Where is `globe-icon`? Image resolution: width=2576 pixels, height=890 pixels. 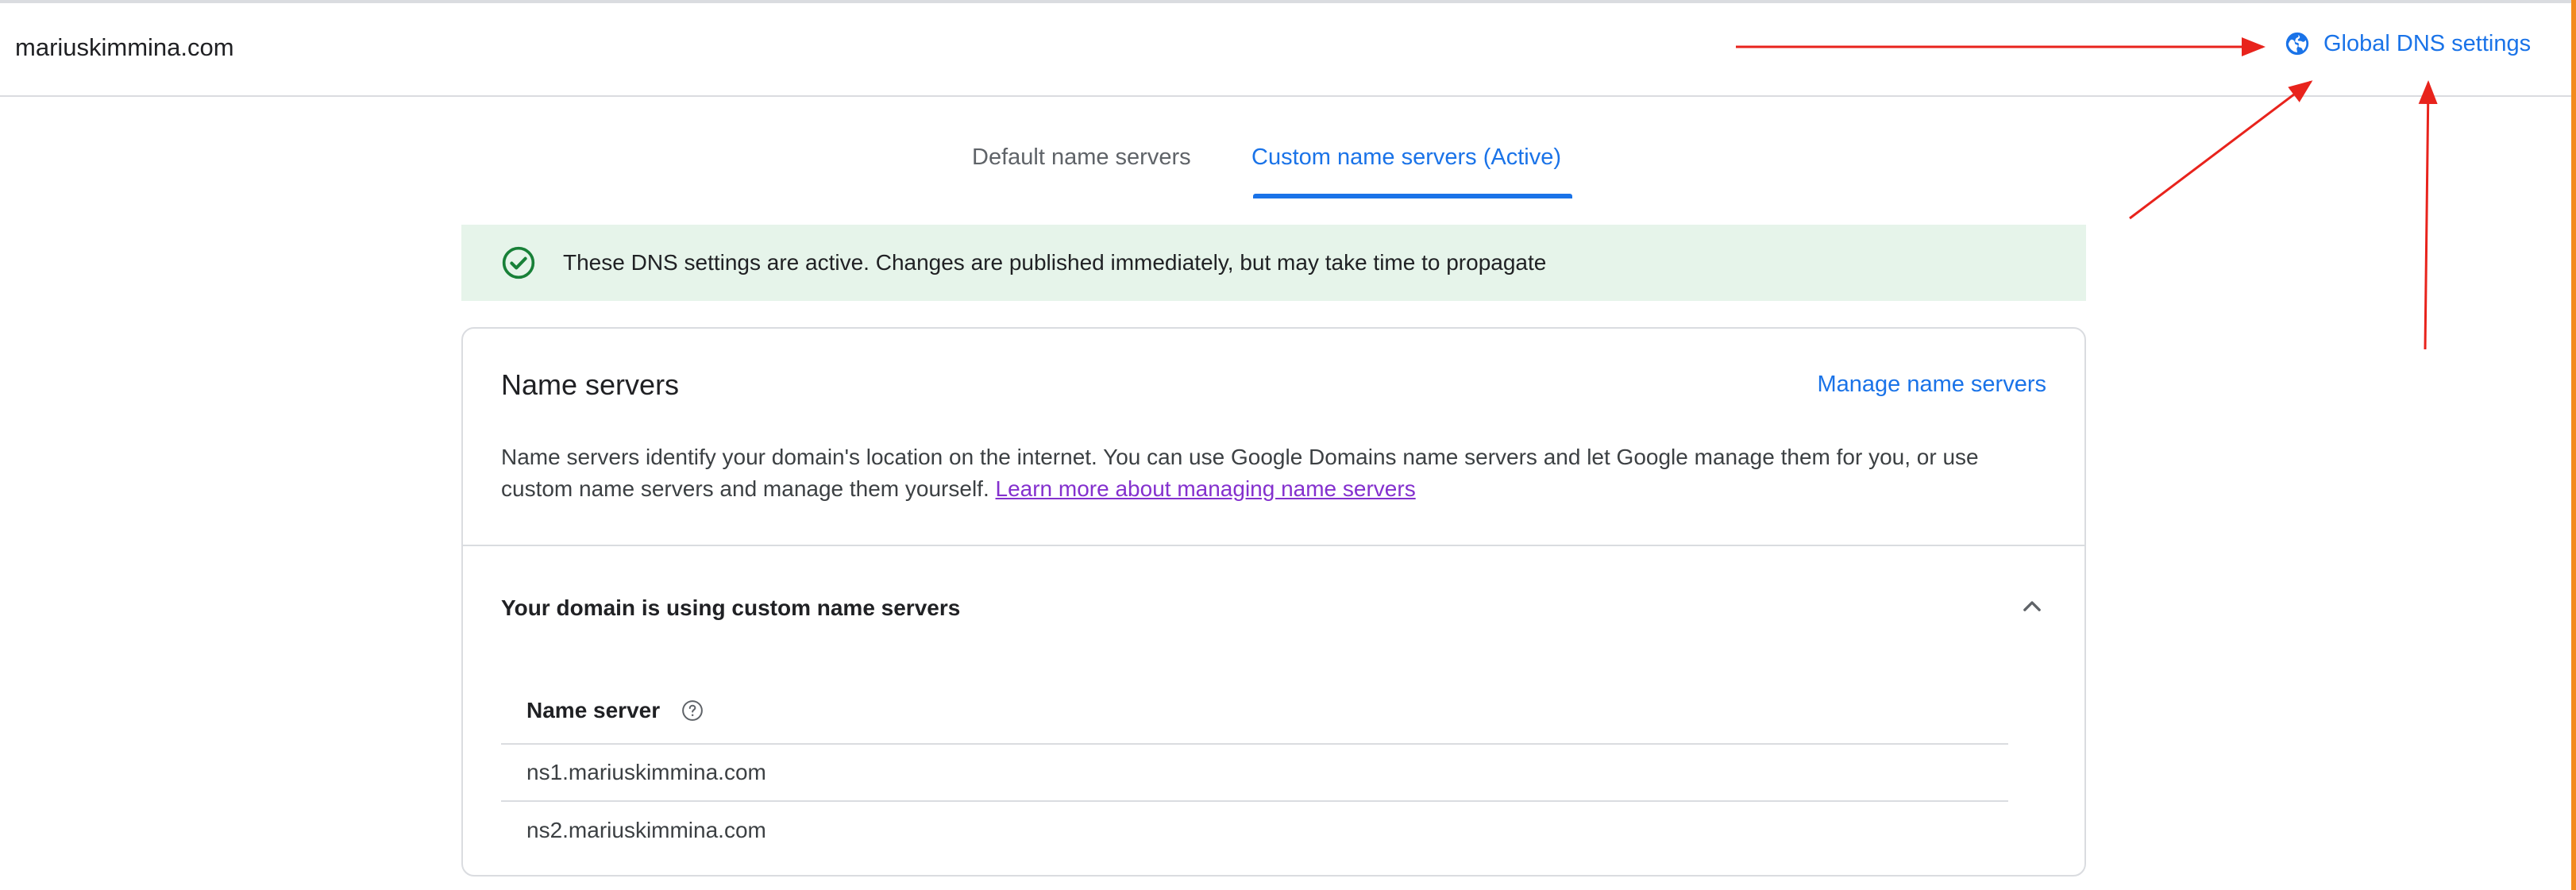 globe-icon is located at coordinates (2297, 44).